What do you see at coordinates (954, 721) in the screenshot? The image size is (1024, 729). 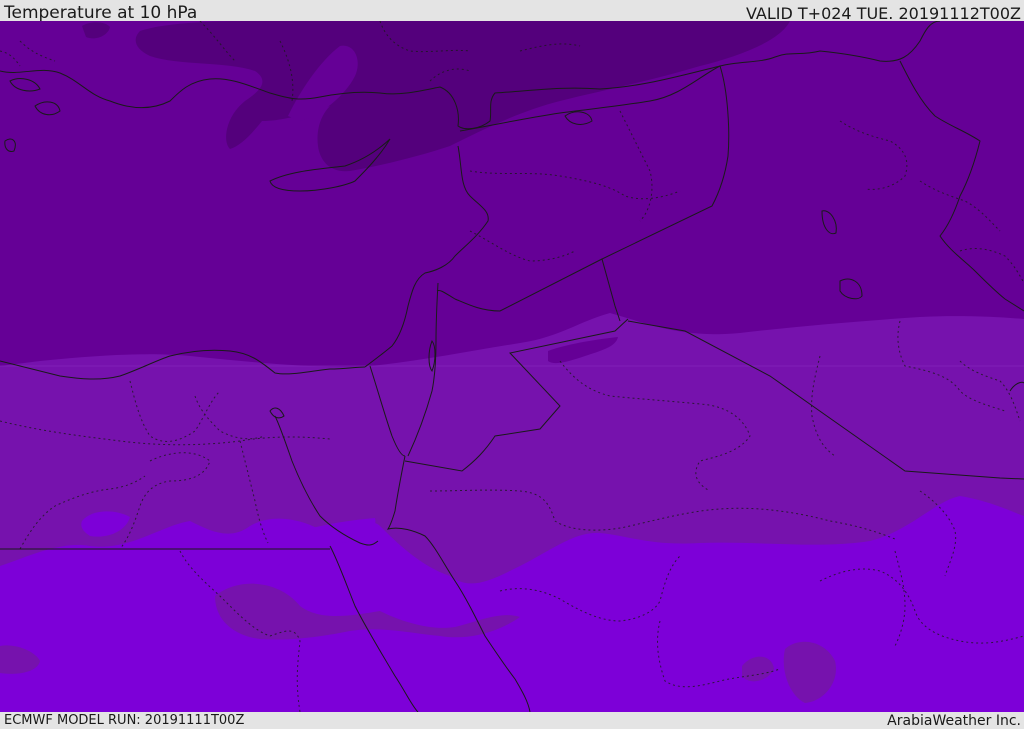 I see `credit-label: ArabiaWeather Inc.` at bounding box center [954, 721].